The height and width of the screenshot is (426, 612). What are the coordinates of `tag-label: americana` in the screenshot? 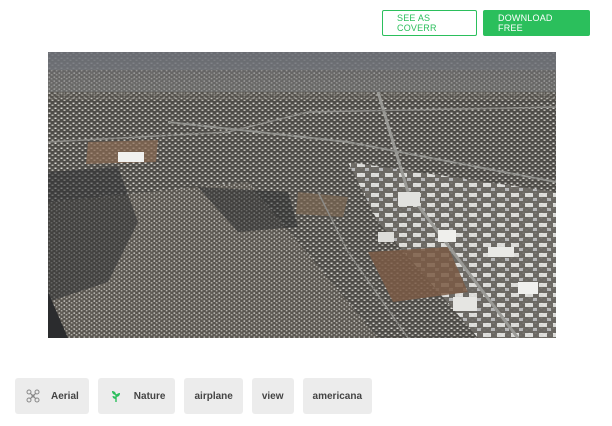 It's located at (337, 396).